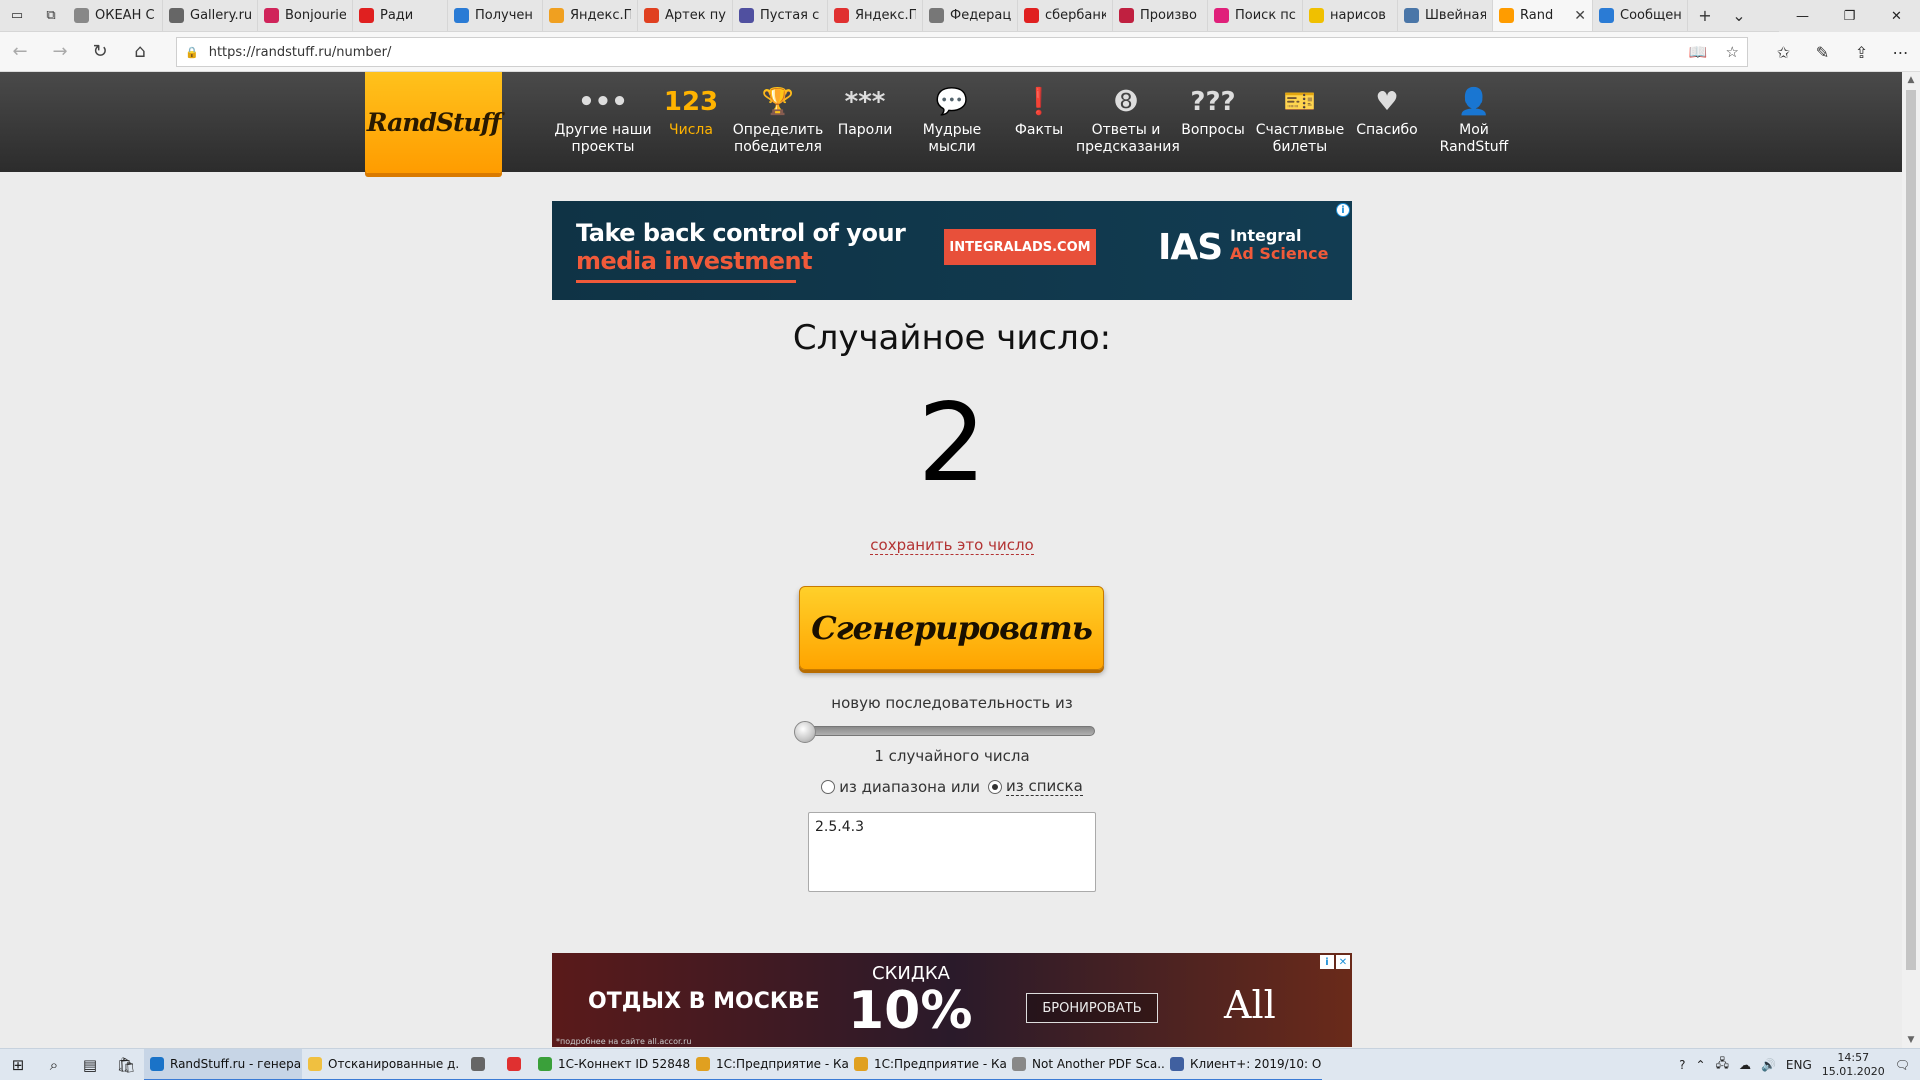 Image resolution: width=1920 pixels, height=1080 pixels. What do you see at coordinates (1722, 1064) in the screenshot?
I see `network-icon: 🖧` at bounding box center [1722, 1064].